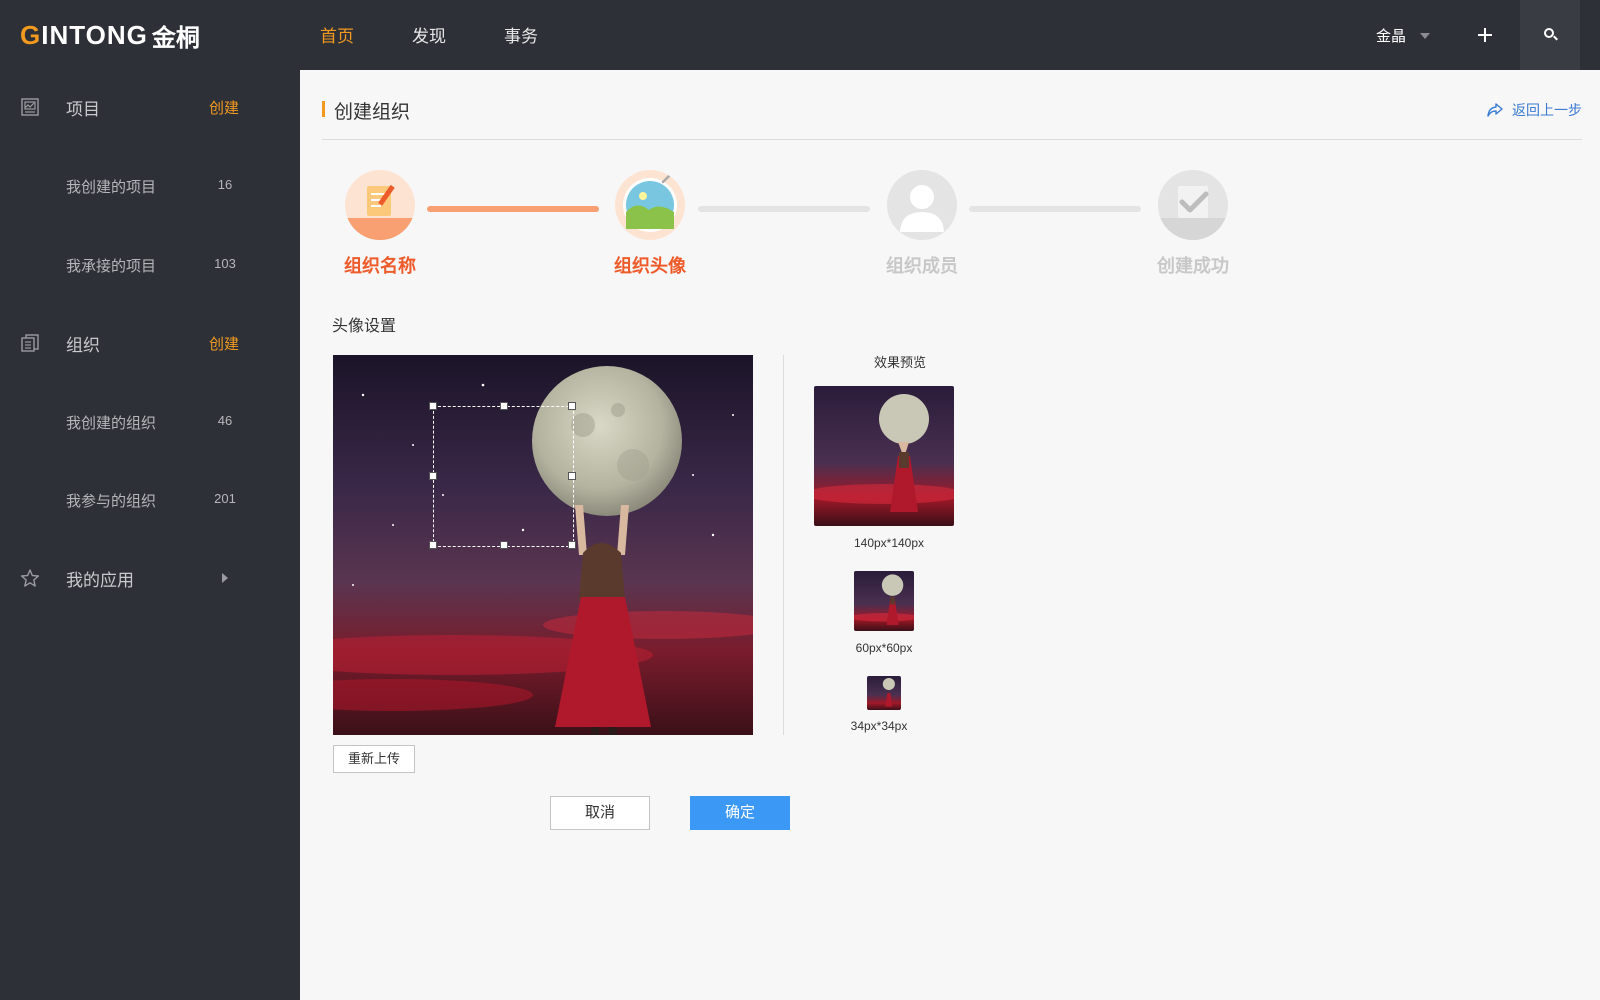 The image size is (1600, 1000). What do you see at coordinates (111, 423) in the screenshot?
I see `sidebar-item-label: 我创建的组织` at bounding box center [111, 423].